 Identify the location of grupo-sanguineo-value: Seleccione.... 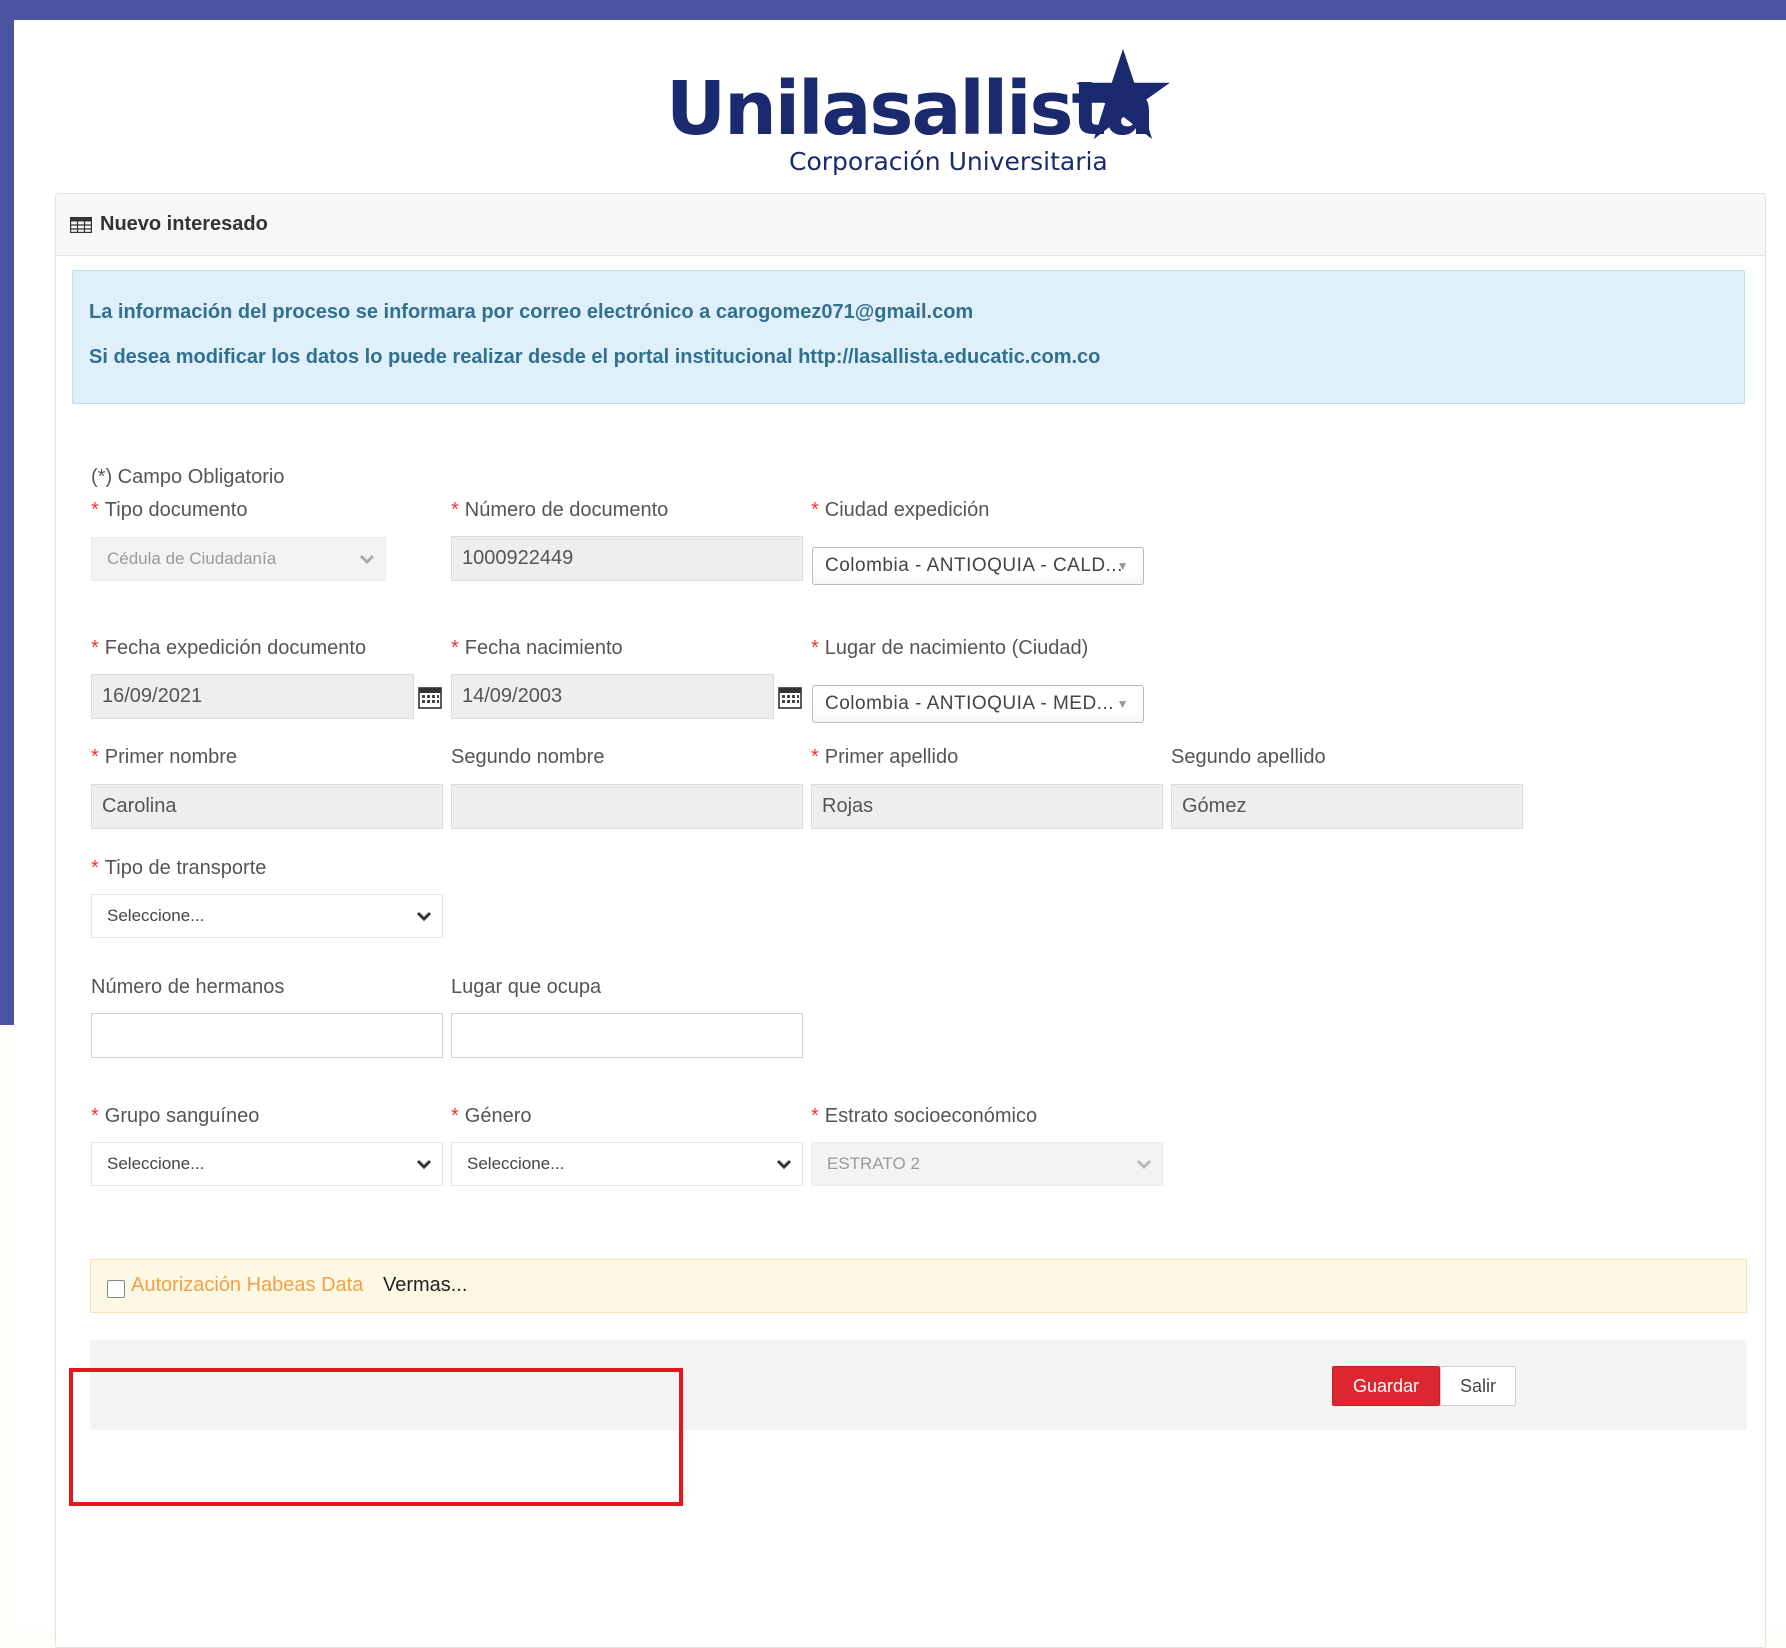
(156, 1163).